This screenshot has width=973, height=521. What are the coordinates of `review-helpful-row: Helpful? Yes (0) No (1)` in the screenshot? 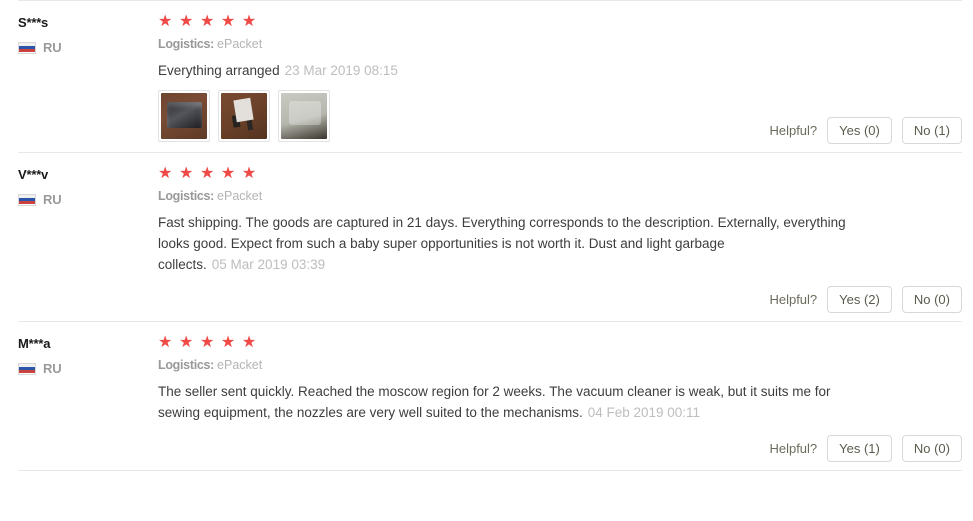 It's located at (865, 130).